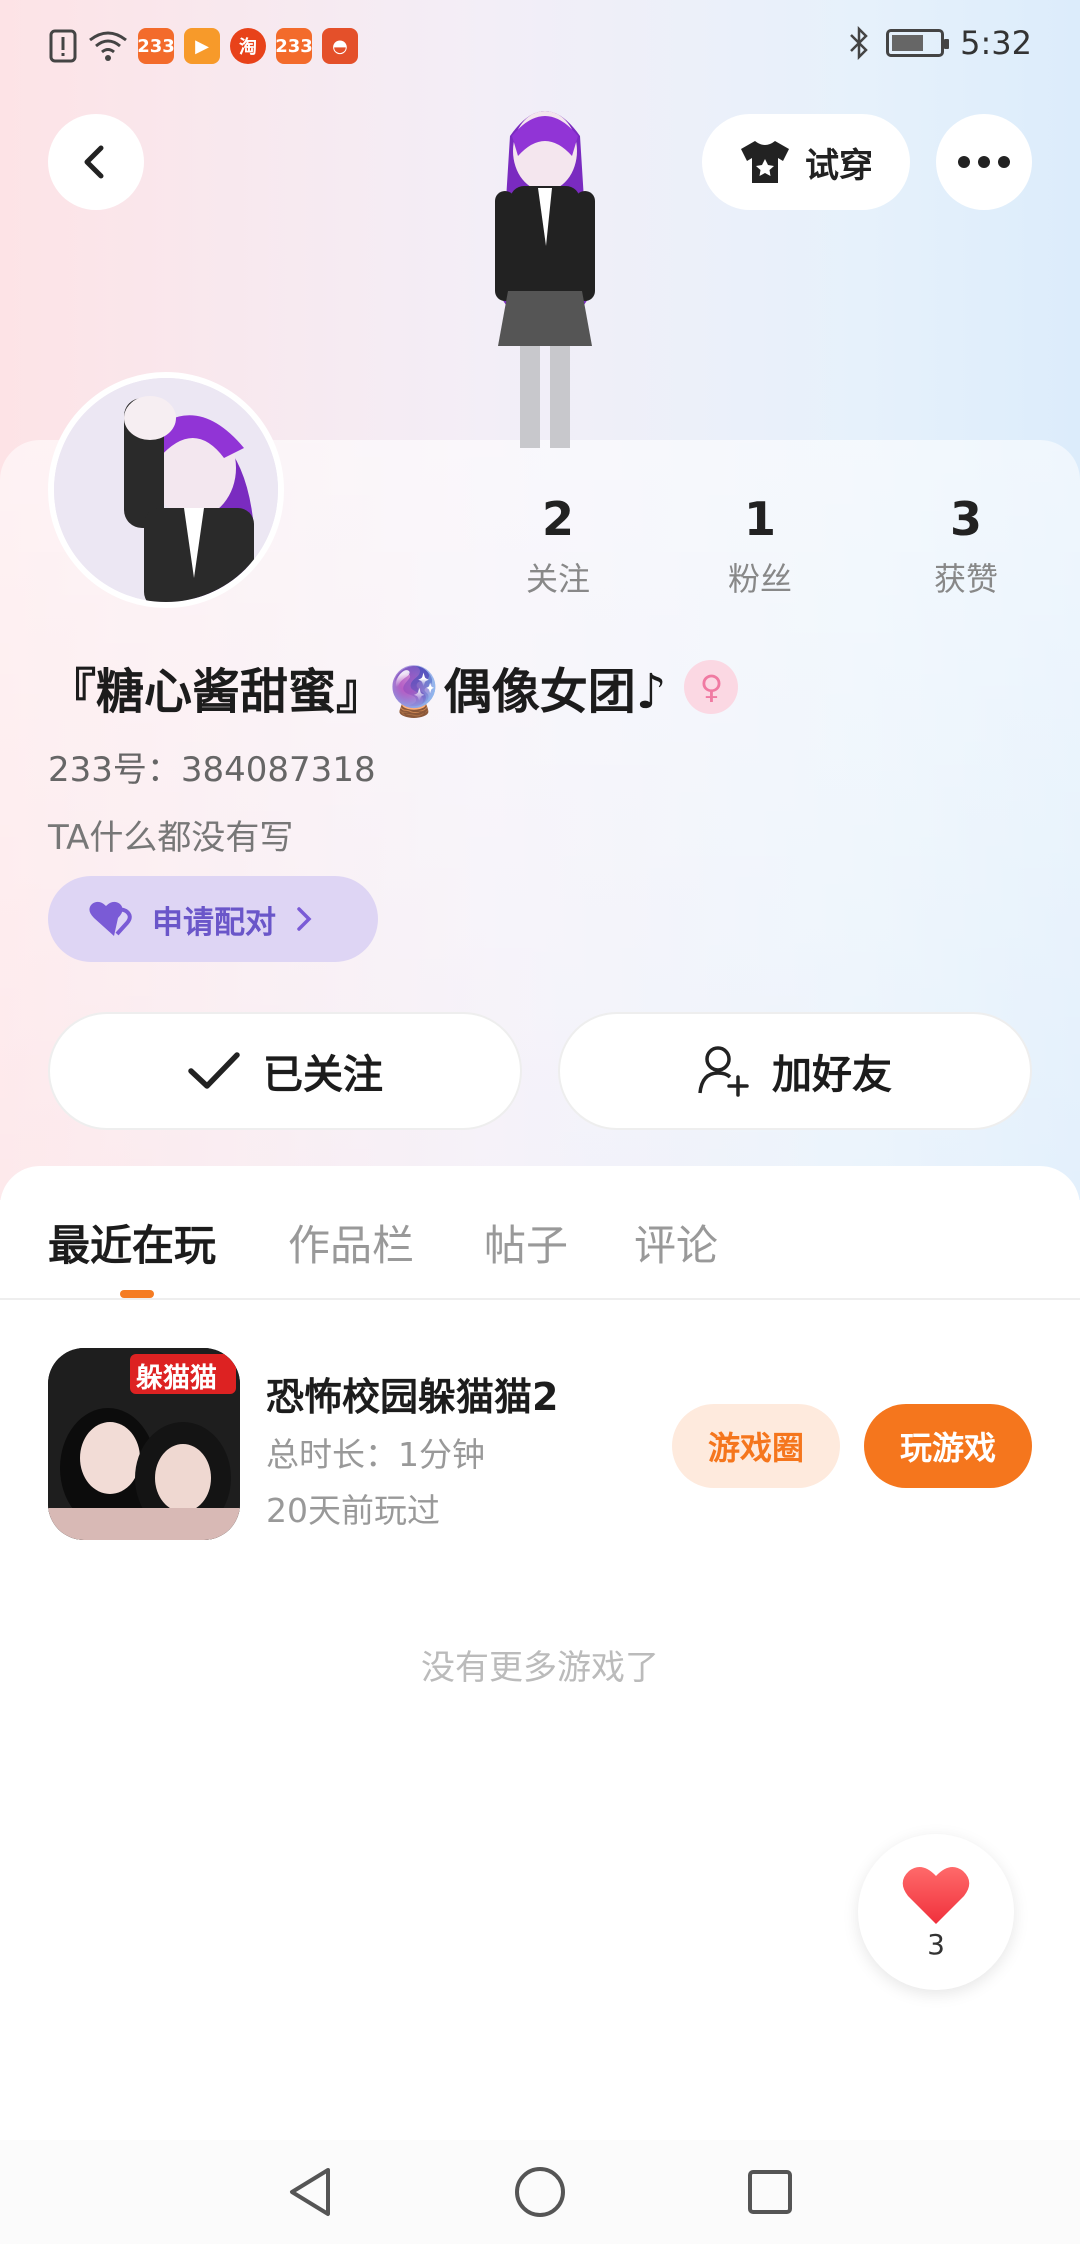  Describe the element at coordinates (248, 46) in the screenshot. I see `app-icon-taobao: 淘` at that location.